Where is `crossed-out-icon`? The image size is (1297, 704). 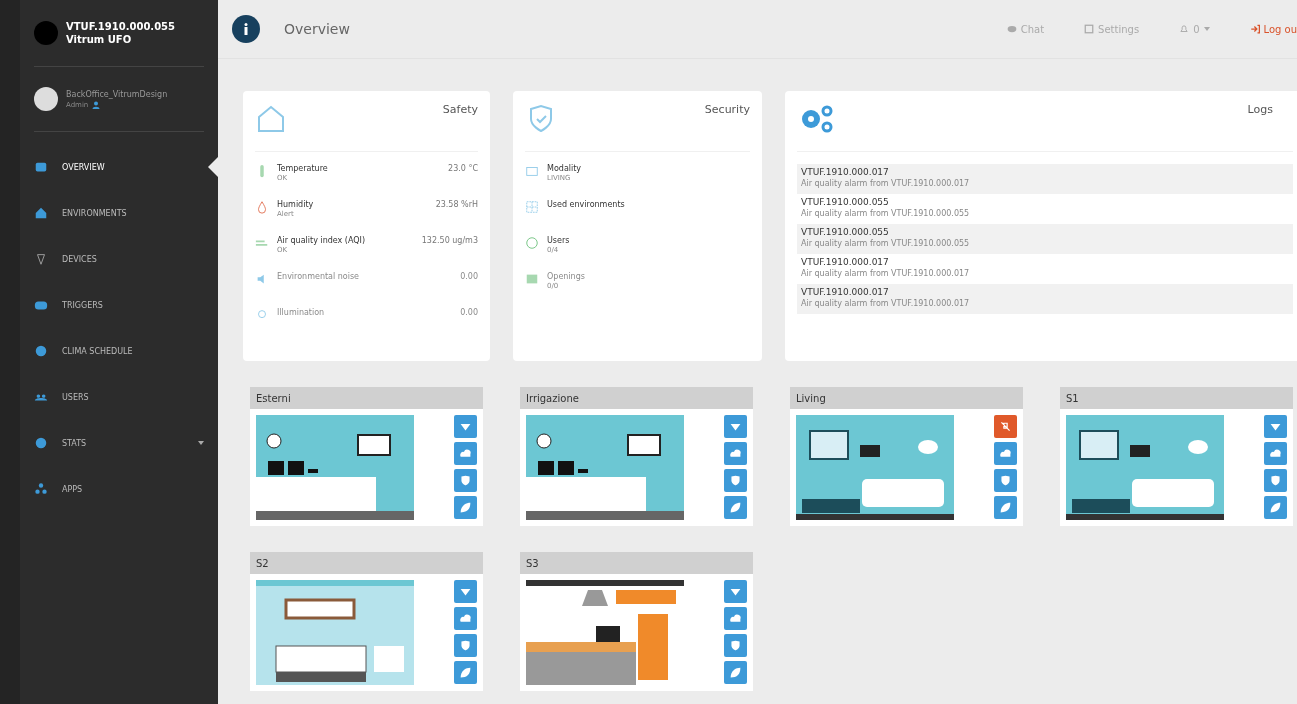 crossed-out-icon is located at coordinates (1005, 426).